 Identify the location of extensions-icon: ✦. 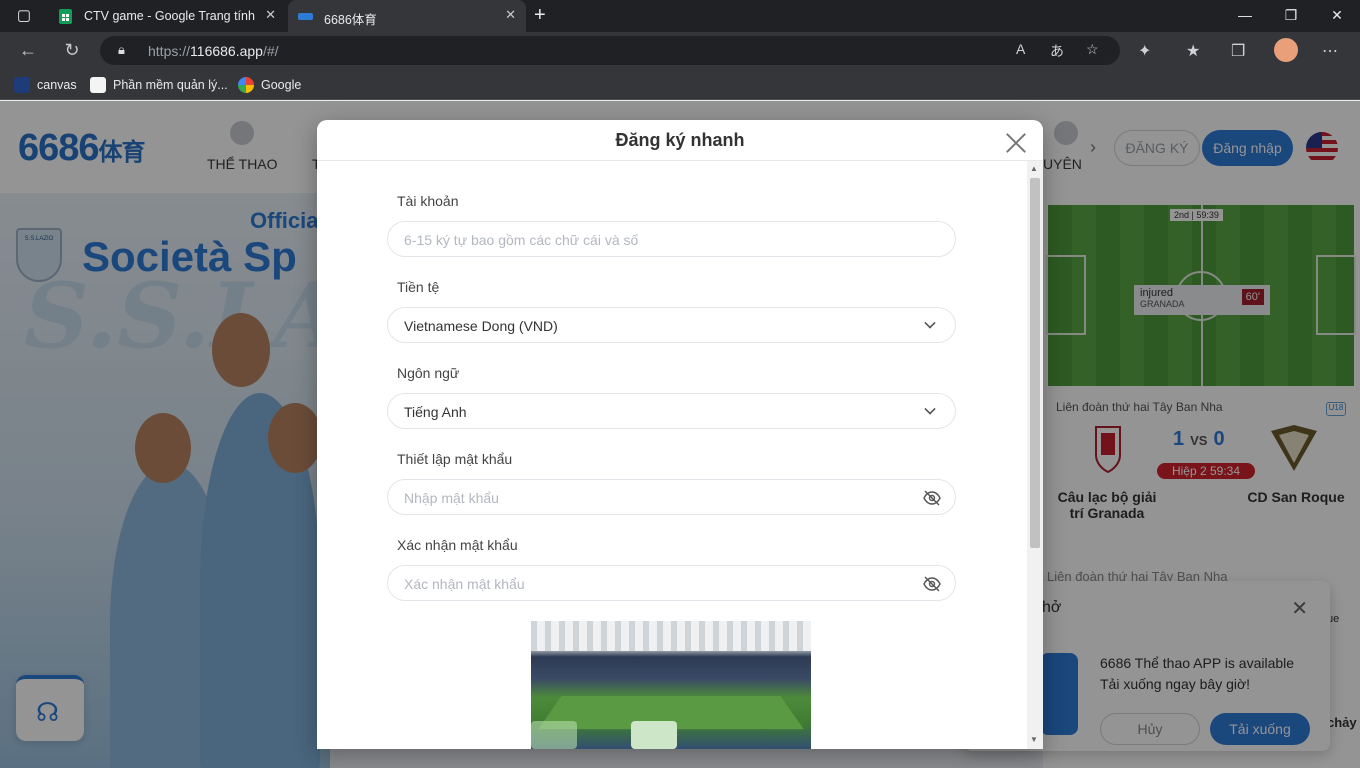
(1144, 51).